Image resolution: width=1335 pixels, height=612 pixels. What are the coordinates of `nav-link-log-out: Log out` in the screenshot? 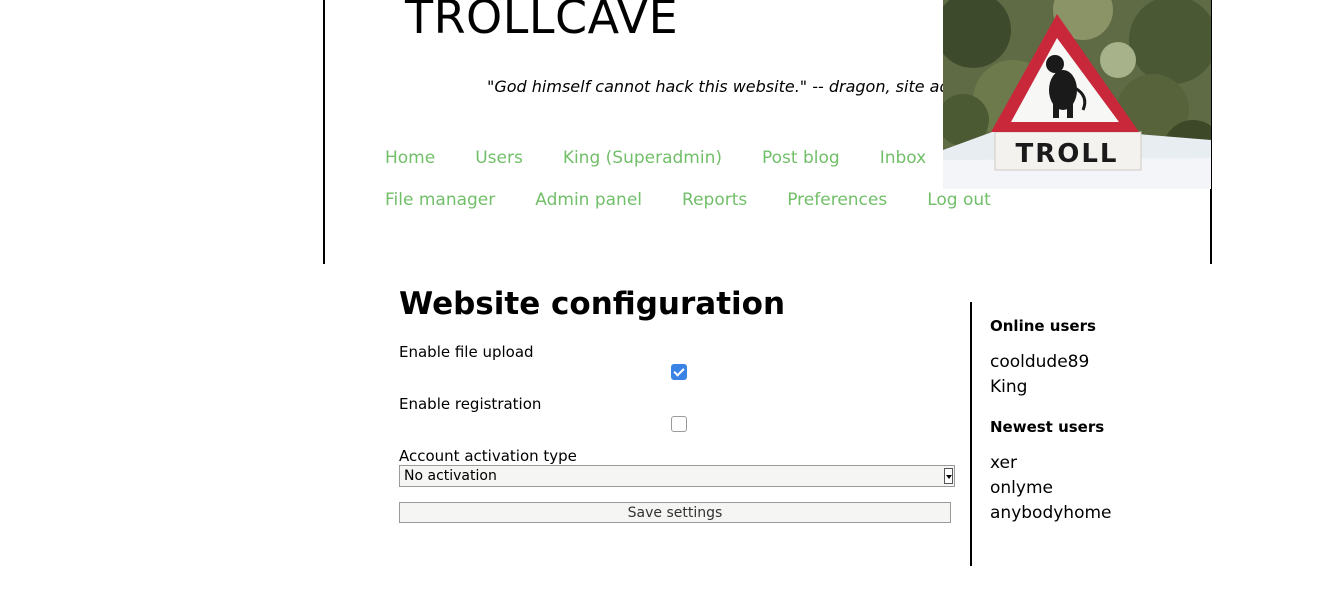 It's located at (959, 200).